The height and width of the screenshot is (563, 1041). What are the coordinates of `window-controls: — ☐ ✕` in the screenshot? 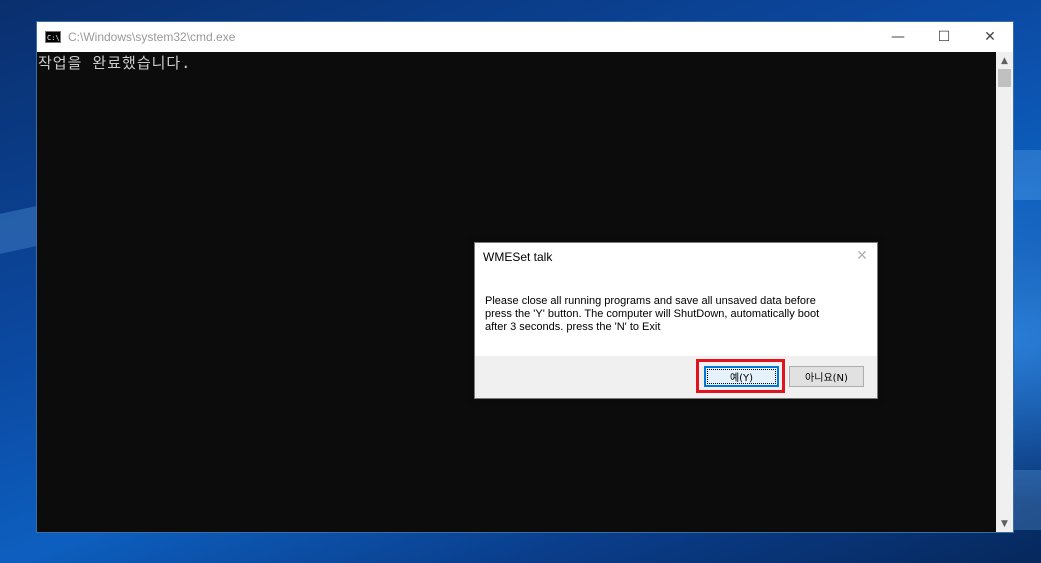 It's located at (944, 37).